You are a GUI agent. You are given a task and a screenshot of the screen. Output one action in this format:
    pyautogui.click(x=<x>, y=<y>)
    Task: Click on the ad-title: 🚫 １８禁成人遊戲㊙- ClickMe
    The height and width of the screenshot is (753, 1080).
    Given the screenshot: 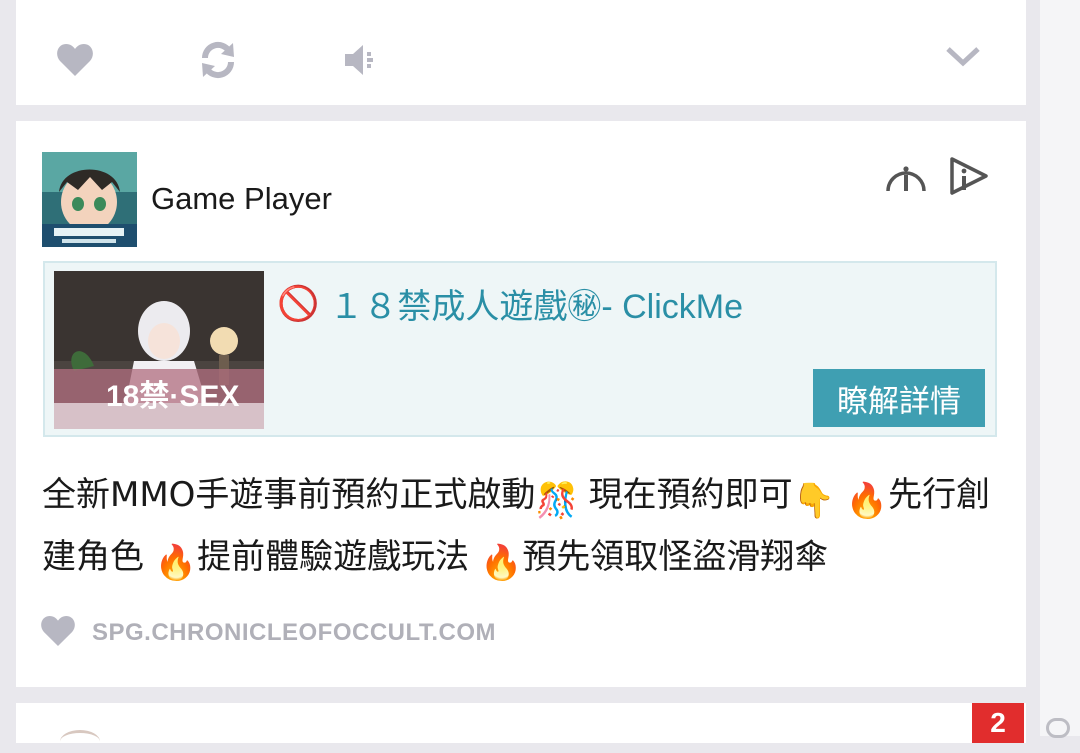 What is the action you would take?
    pyautogui.click(x=510, y=303)
    